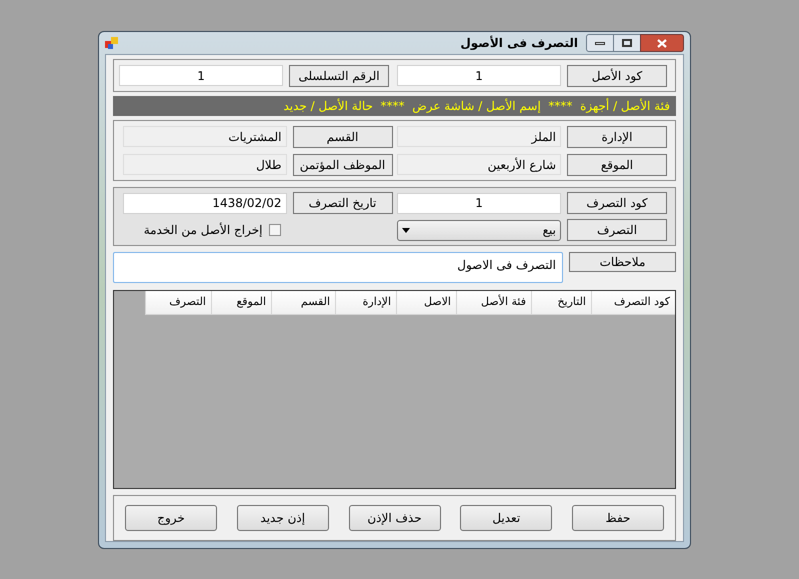 This screenshot has width=799, height=579. Describe the element at coordinates (519, 43) in the screenshot. I see `window-title: التصرف فى الأصول` at that location.